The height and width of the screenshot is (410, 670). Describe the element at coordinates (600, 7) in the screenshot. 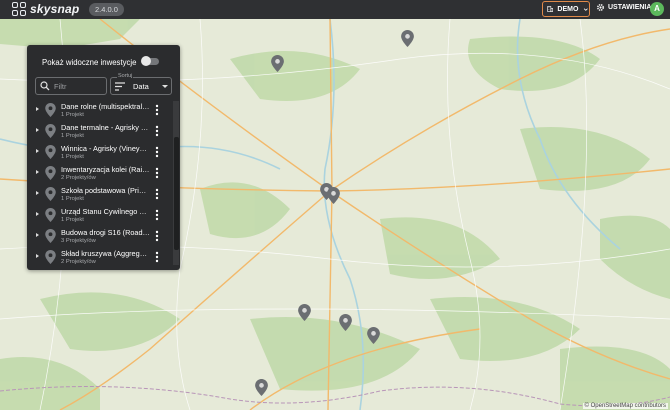

I see `gear-icon` at that location.